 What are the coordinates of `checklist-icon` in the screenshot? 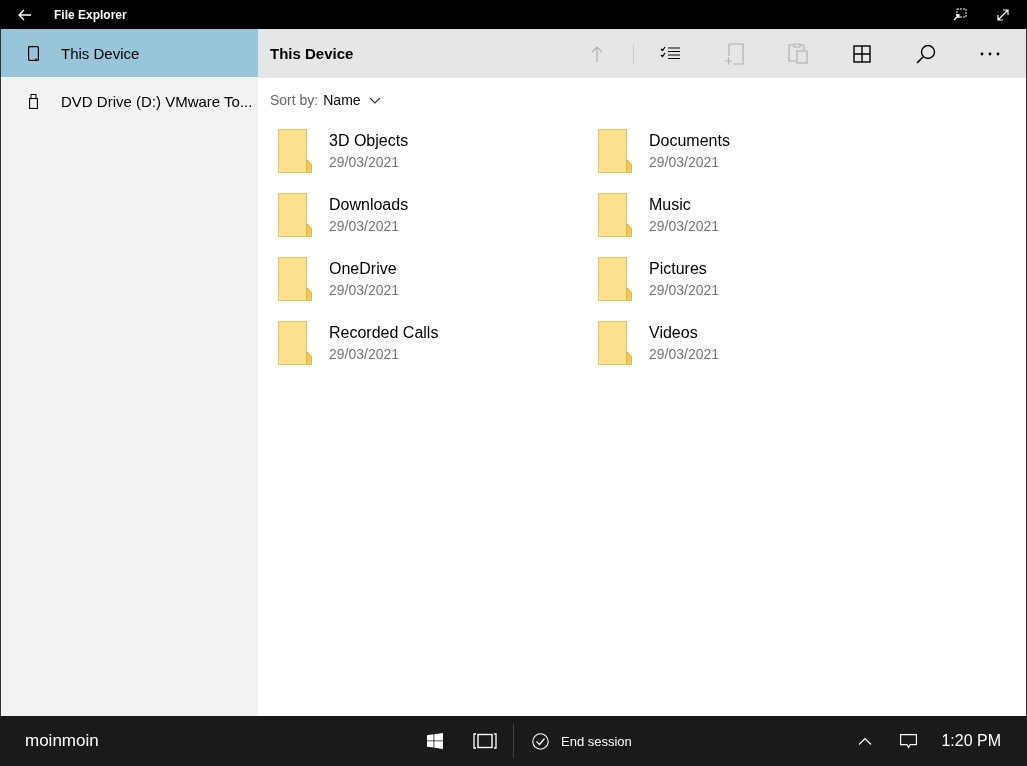 It's located at (670, 53).